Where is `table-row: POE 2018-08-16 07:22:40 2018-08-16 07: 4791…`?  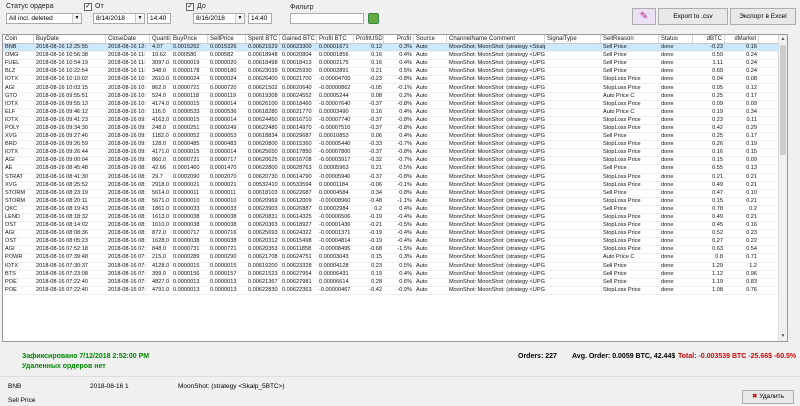 table-row: POE 2018-08-16 07:22:40 2018-08-16 07: 4791… is located at coordinates (395, 291).